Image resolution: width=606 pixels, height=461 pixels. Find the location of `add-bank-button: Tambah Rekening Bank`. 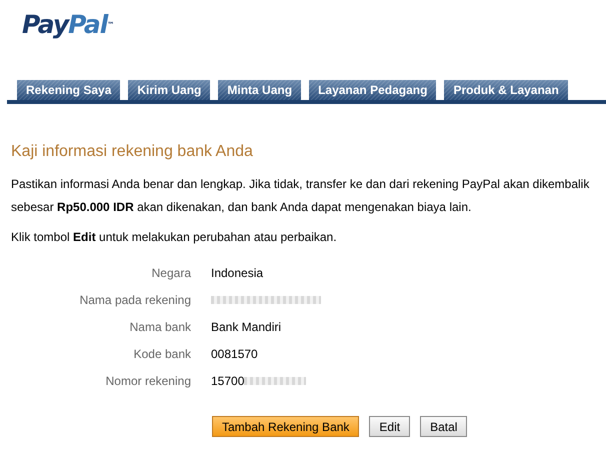

add-bank-button: Tambah Rekening Bank is located at coordinates (286, 426).